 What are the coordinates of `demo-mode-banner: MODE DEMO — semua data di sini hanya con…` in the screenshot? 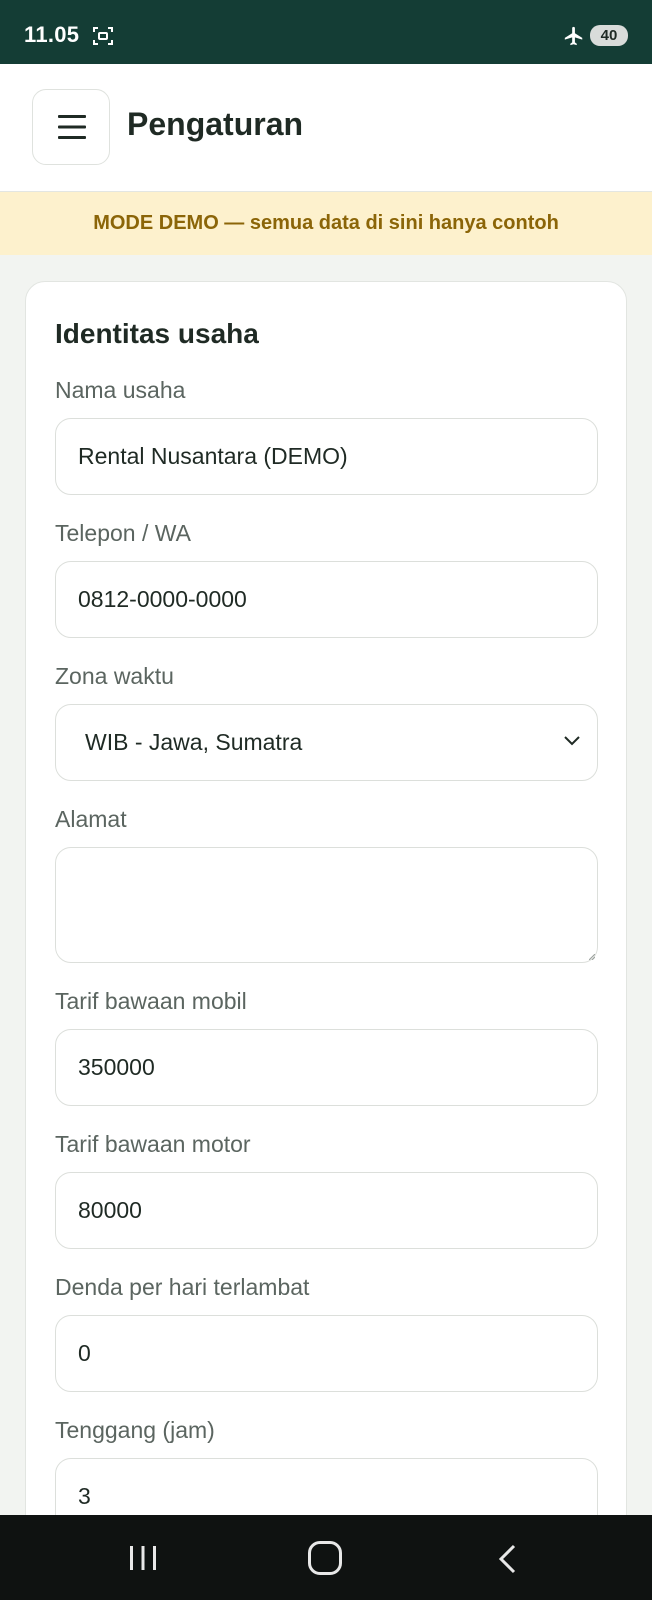 It's located at (326, 223).